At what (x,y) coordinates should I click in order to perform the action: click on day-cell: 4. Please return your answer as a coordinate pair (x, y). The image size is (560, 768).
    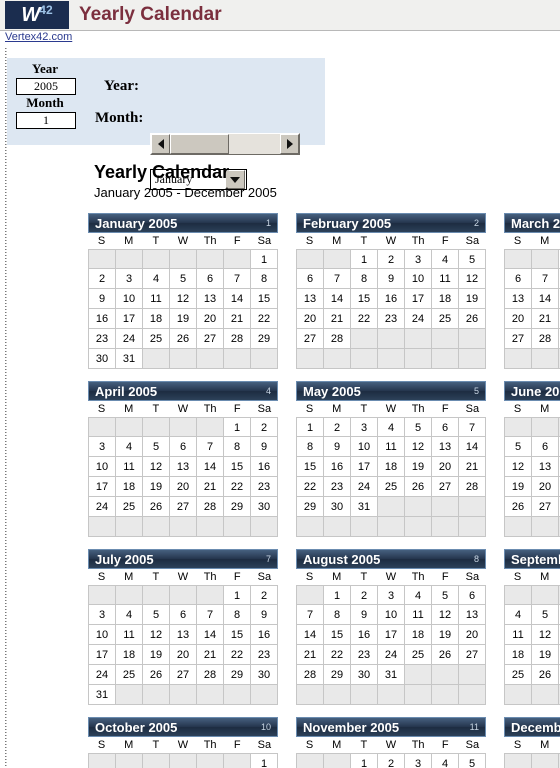
    Looking at the image, I should click on (129, 615).